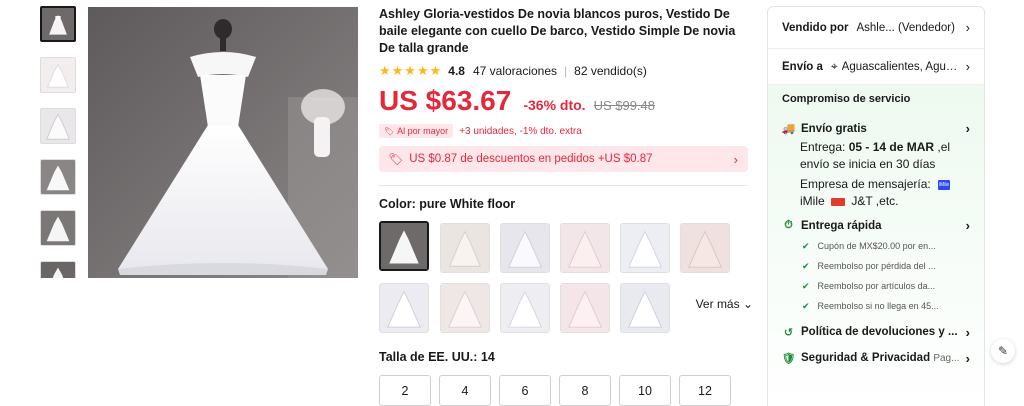 This screenshot has width=1024, height=406. What do you see at coordinates (846, 99) in the screenshot?
I see `service-title: Compromiso de servicio` at bounding box center [846, 99].